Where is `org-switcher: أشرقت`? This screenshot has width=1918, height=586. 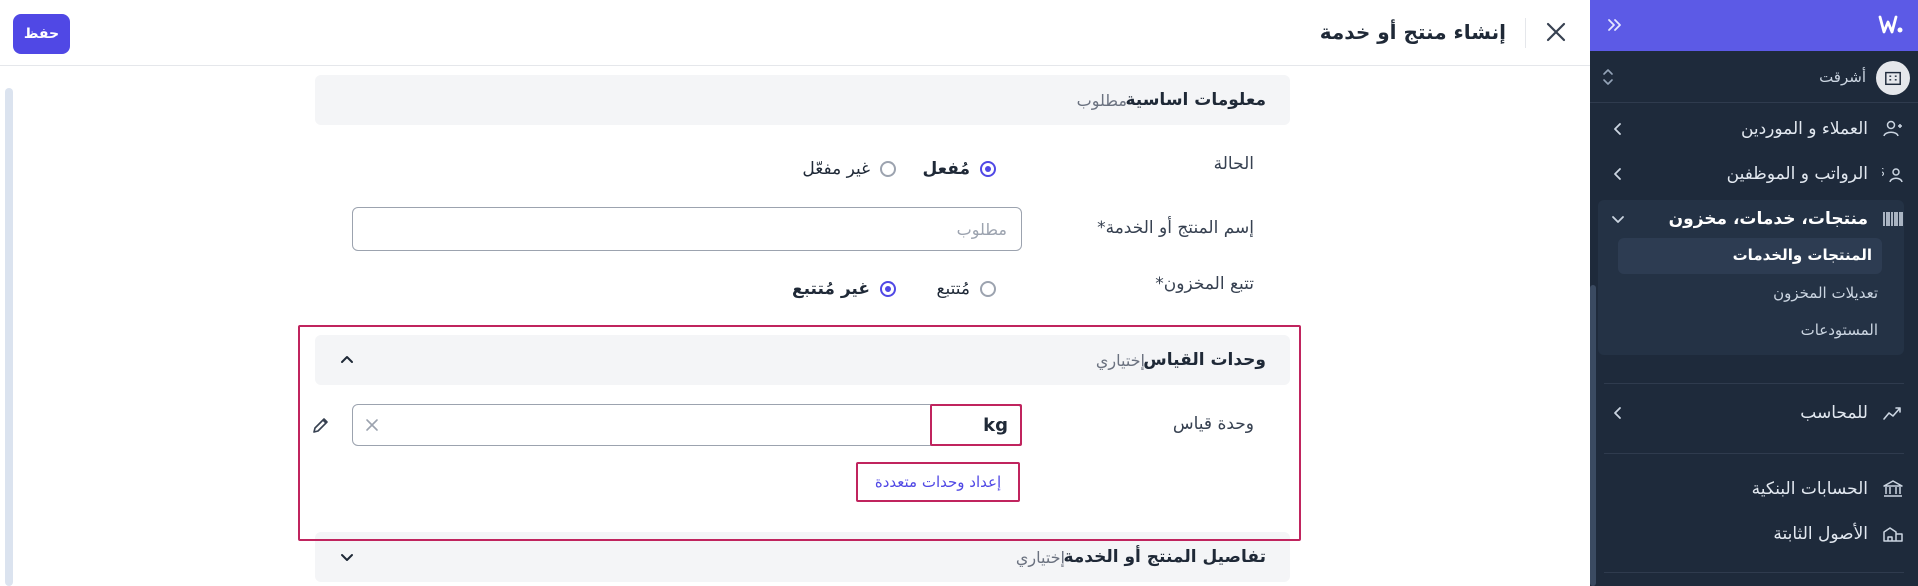
org-switcher: أشرقت is located at coordinates (1754, 77).